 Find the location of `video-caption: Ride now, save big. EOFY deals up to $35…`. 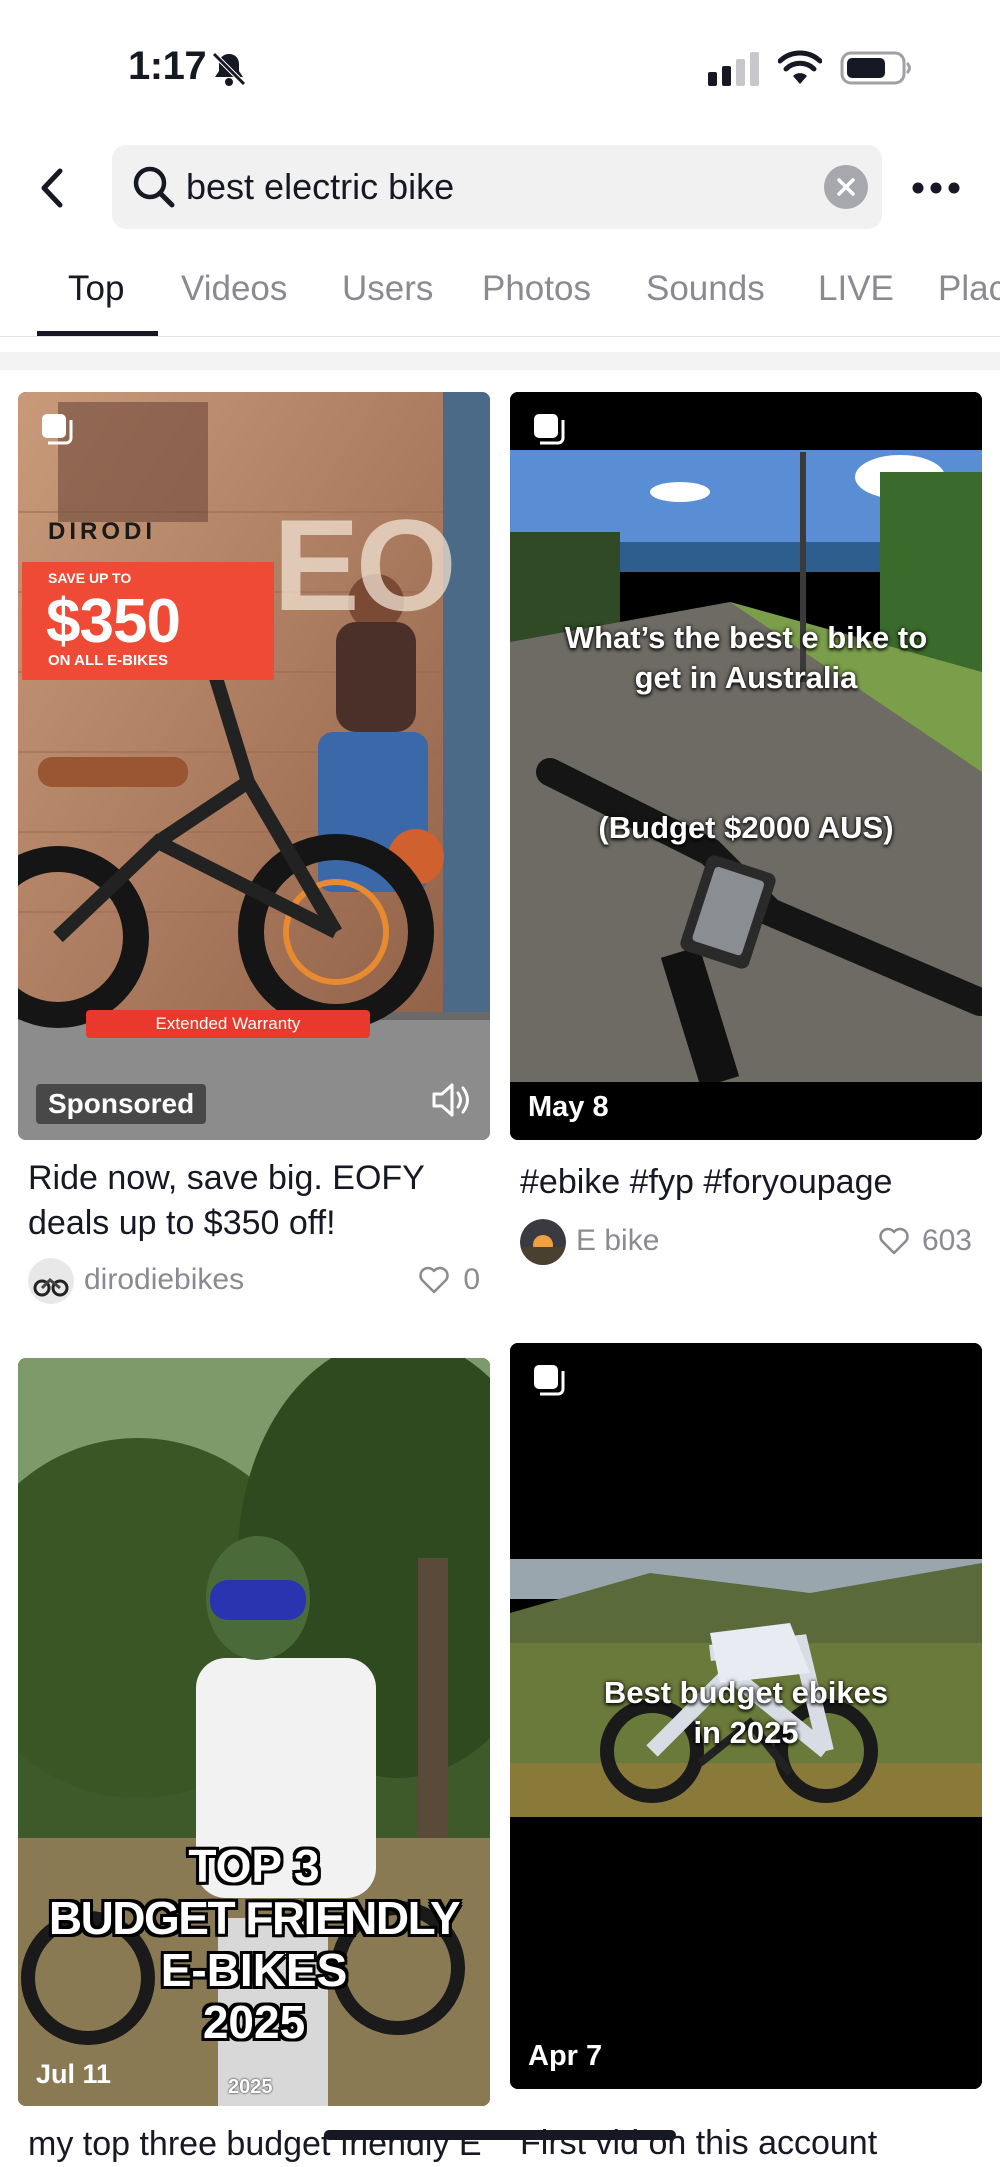

video-caption: Ride now, save big. EOFY deals up to $35… is located at coordinates (258, 1201).